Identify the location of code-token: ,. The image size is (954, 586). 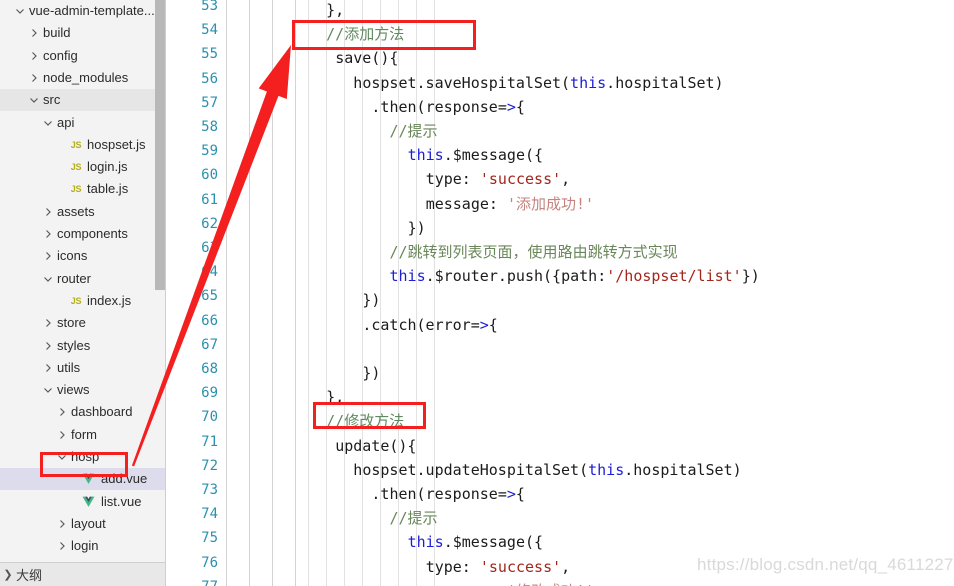
(566, 179).